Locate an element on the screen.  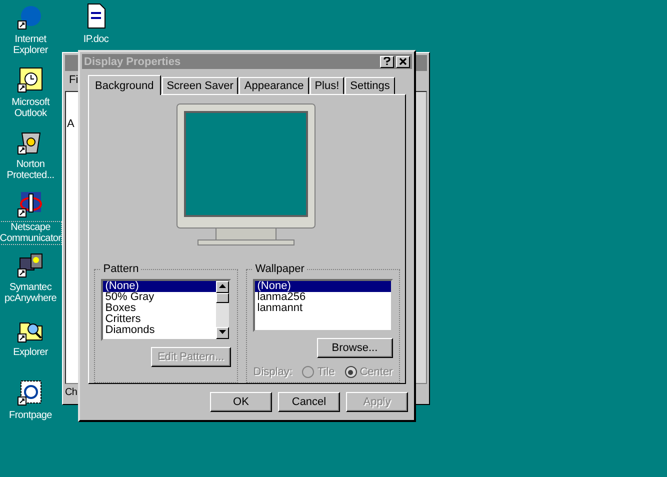
list-item: Critters is located at coordinates (159, 319).